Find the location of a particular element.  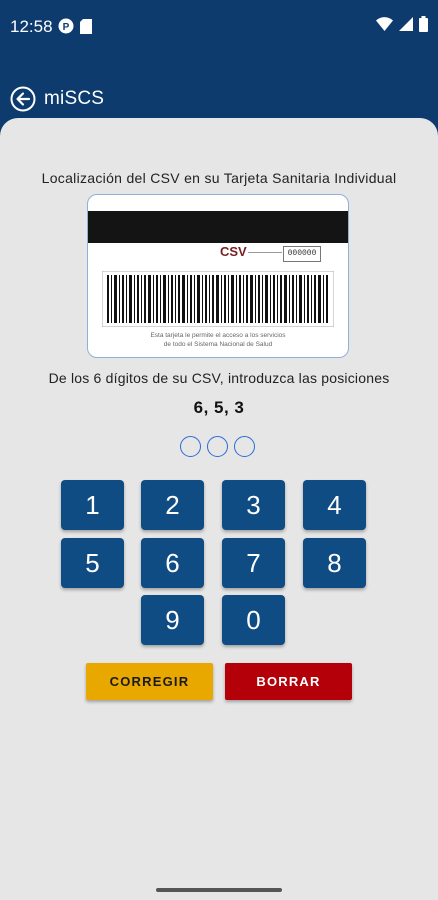

sd-card-icon is located at coordinates (86, 28).